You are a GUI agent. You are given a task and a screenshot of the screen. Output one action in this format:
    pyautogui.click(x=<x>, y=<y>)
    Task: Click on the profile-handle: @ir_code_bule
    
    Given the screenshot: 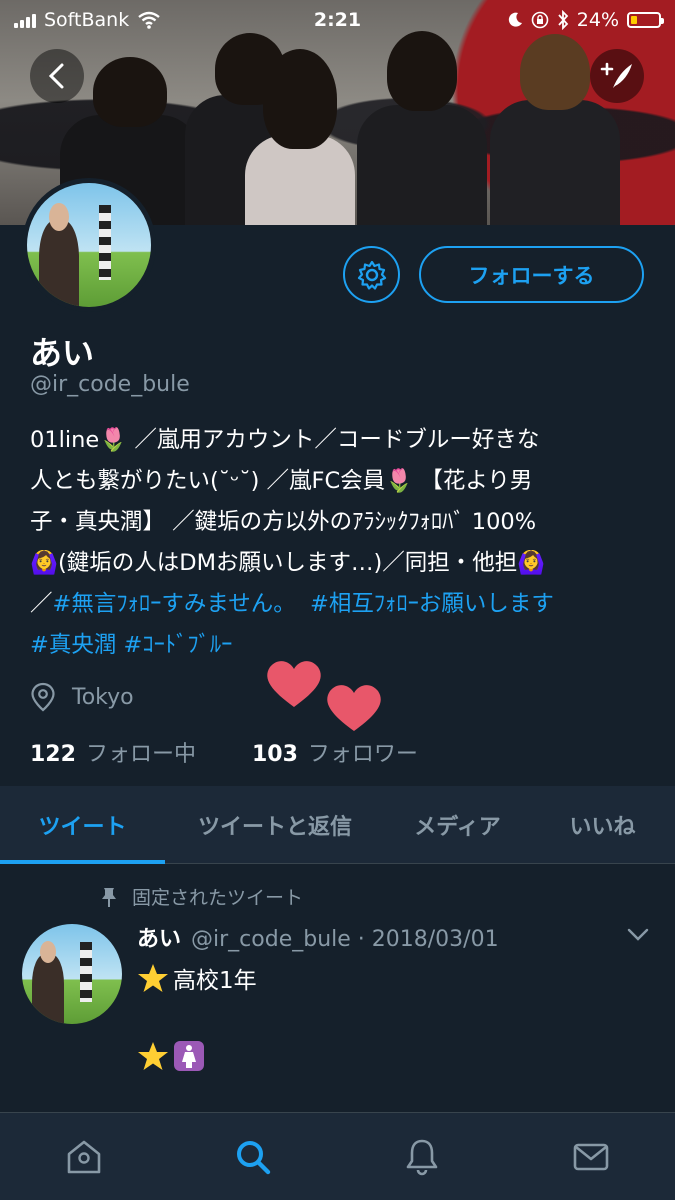 What is the action you would take?
    pyautogui.click(x=110, y=384)
    